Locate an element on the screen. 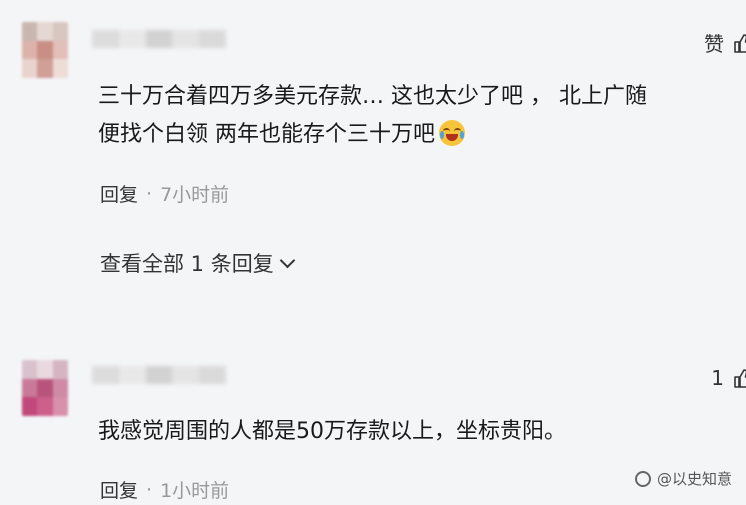 The height and width of the screenshot is (505, 746). like-label: 赞 is located at coordinates (714, 44).